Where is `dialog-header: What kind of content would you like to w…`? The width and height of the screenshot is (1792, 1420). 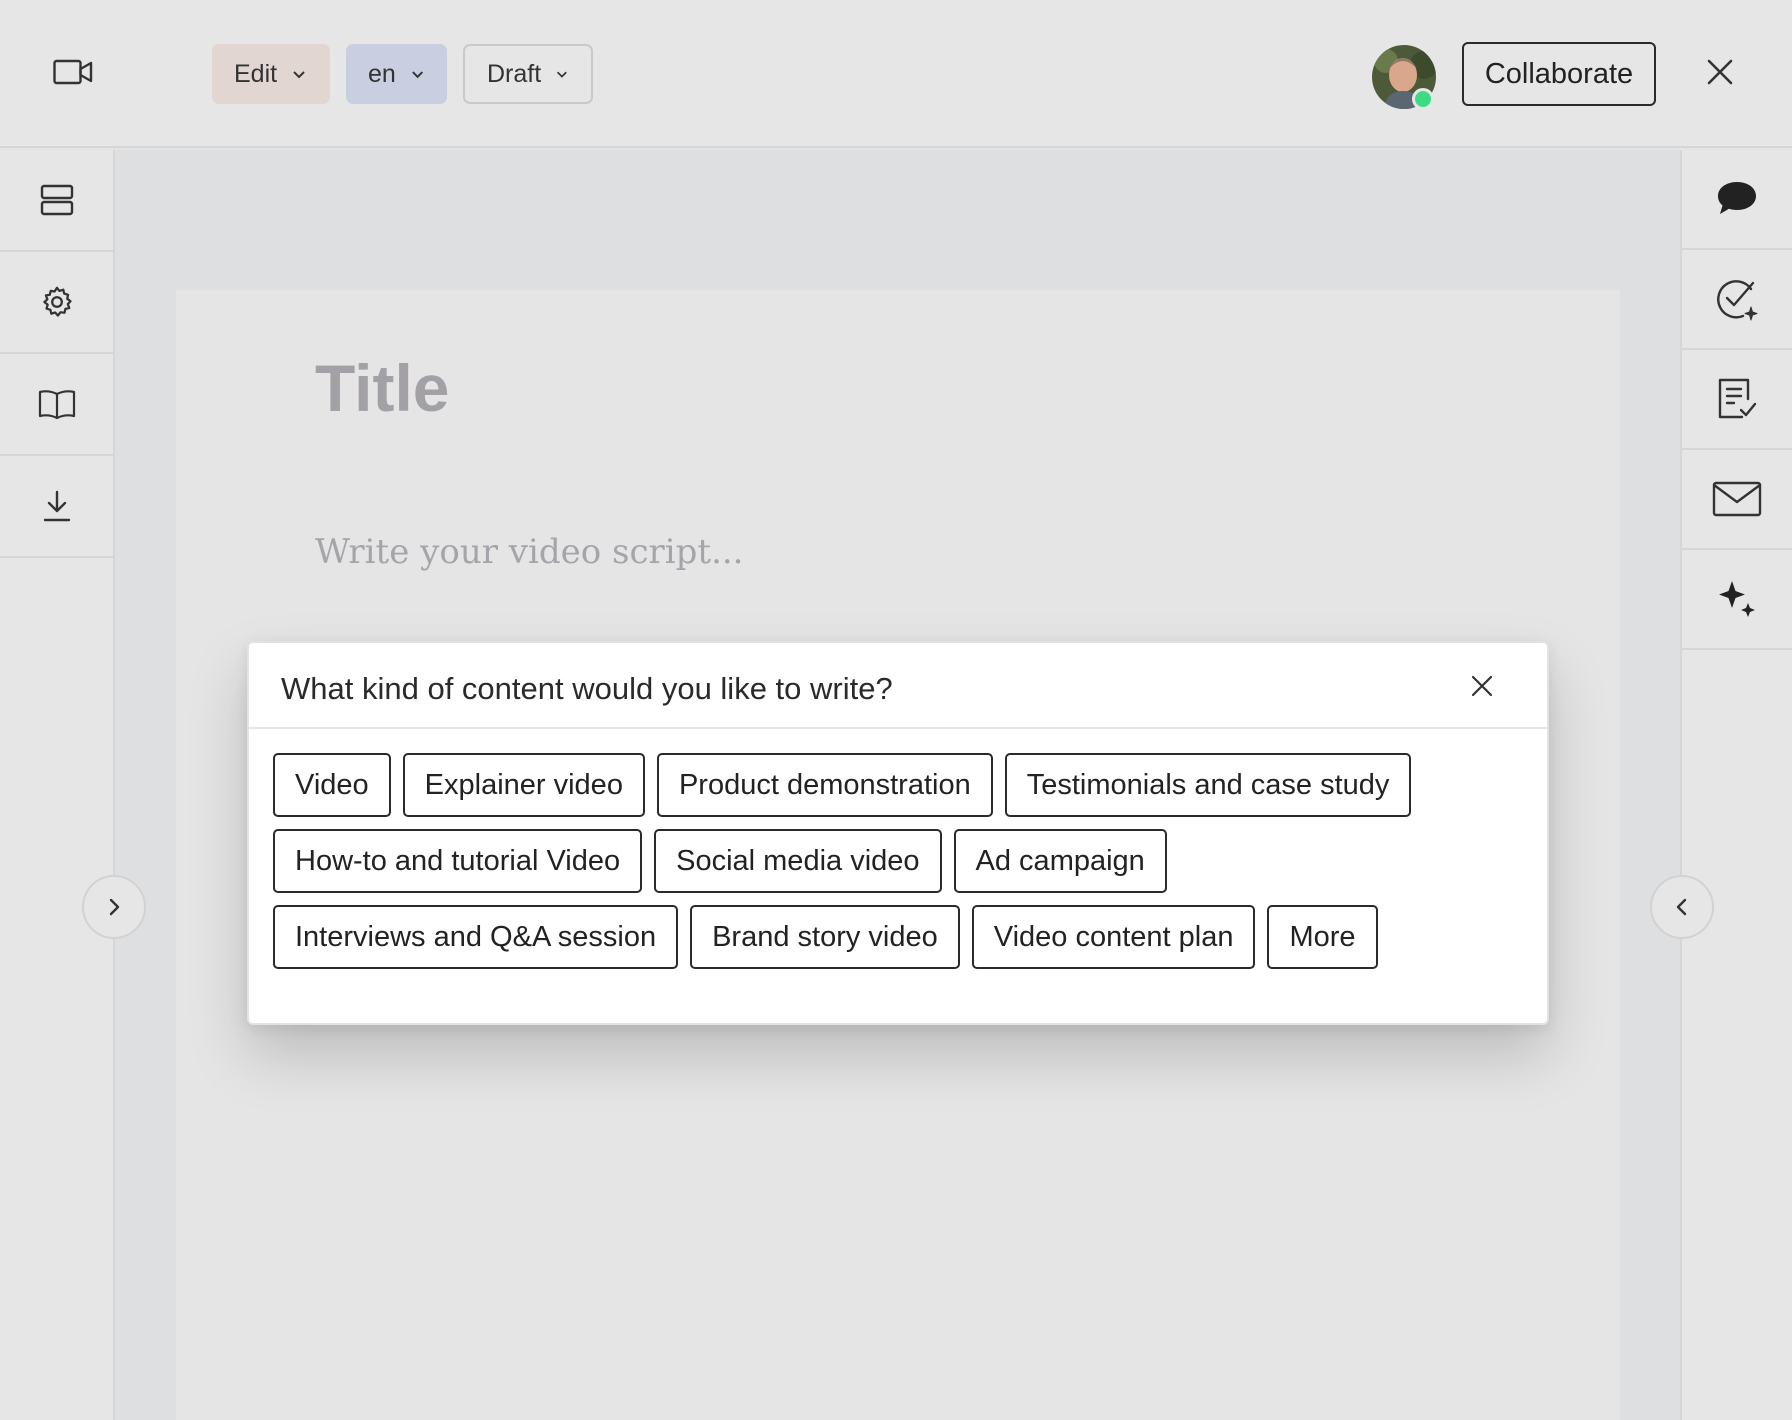 dialog-header: What kind of content would you like to w… is located at coordinates (898, 686).